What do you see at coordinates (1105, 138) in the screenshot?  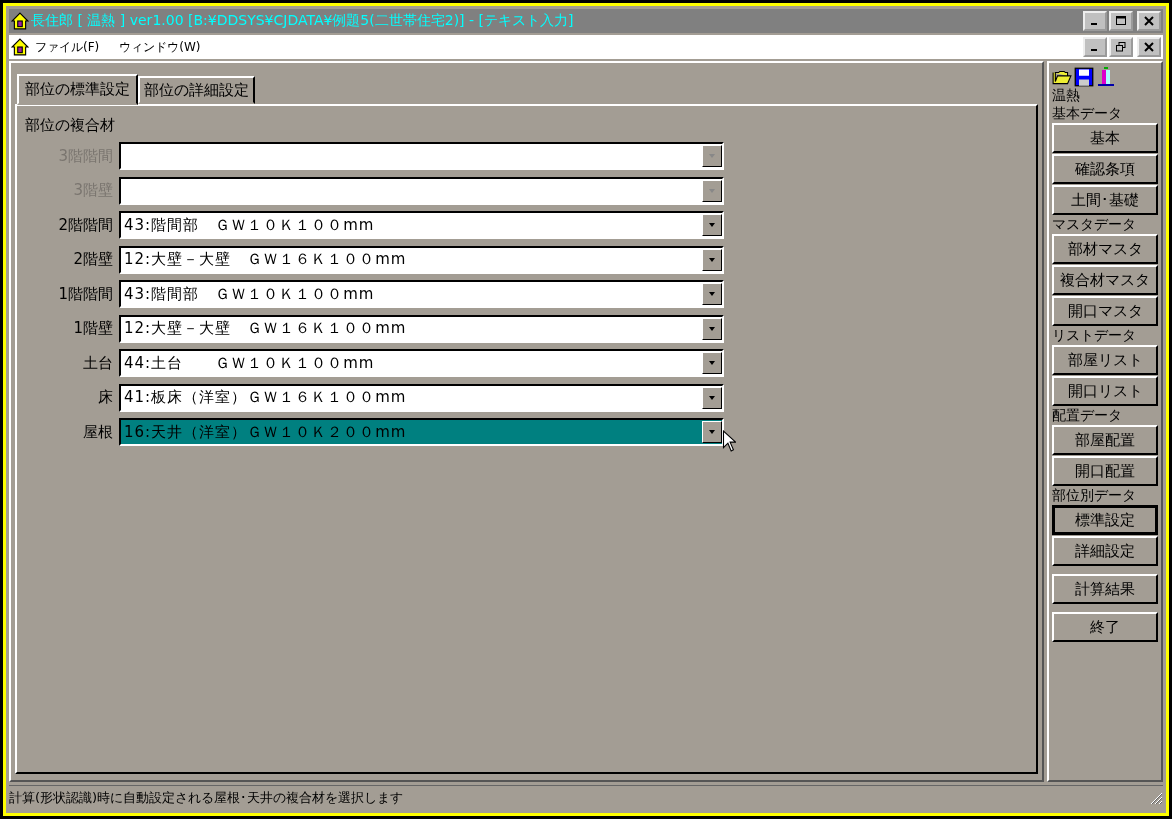 I see `sidebar-button: 基本` at bounding box center [1105, 138].